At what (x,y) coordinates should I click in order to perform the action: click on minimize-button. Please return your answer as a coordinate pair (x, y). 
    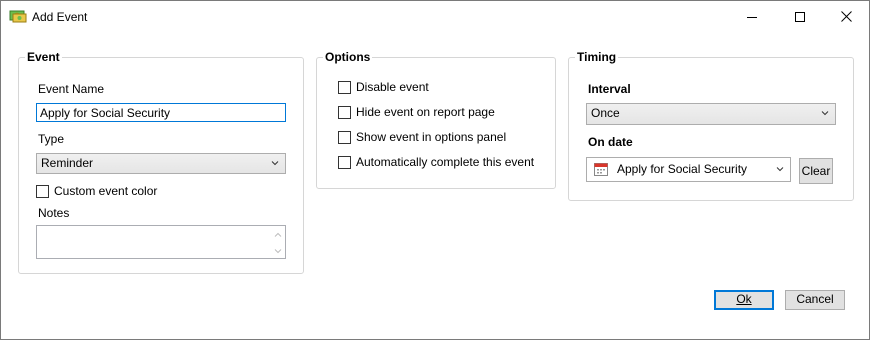
    Looking at the image, I should click on (752, 16).